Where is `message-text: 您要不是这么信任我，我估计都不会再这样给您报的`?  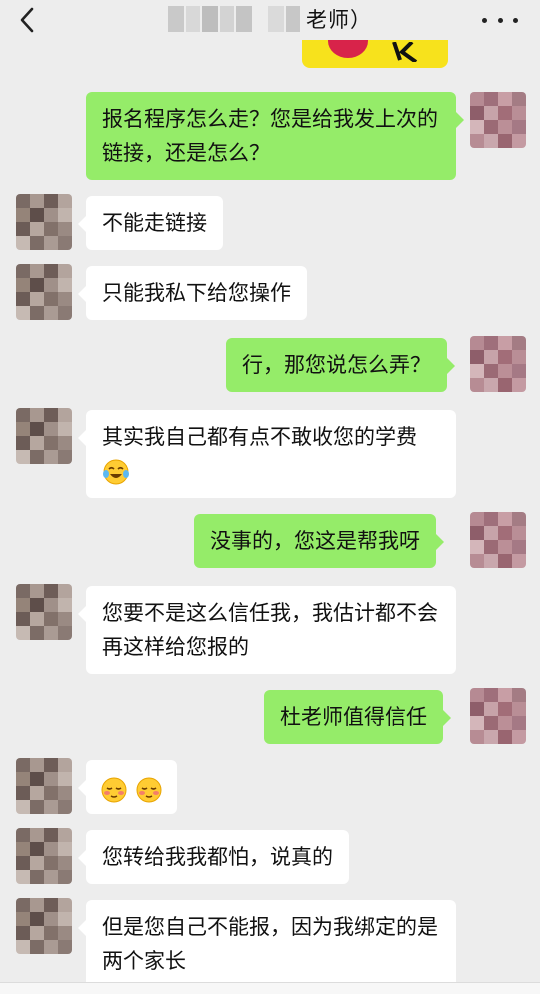
message-text: 您要不是这么信任我，我估计都不会再这样给您报的 is located at coordinates (270, 630).